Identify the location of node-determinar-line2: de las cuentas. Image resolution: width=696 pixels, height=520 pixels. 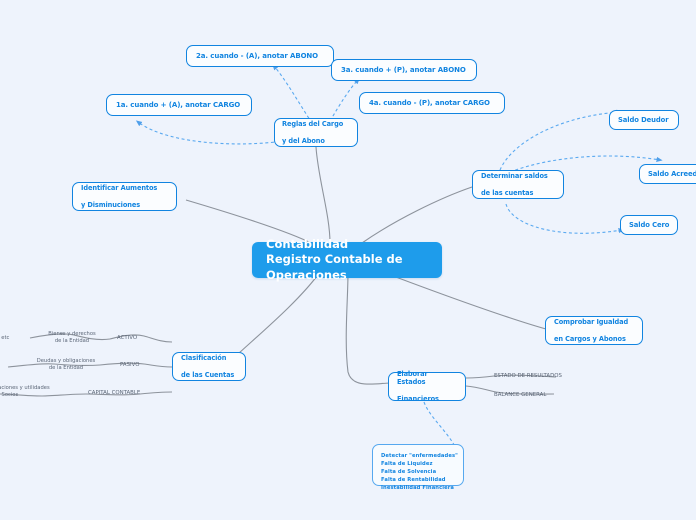
(507, 192).